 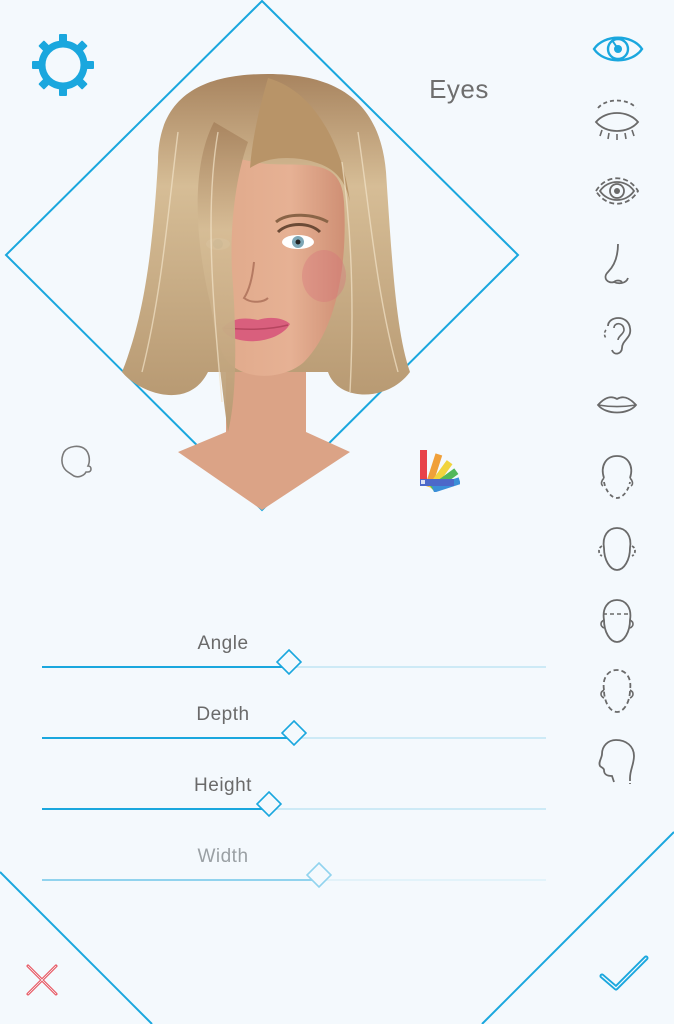 I want to click on section-title: Eyes, so click(x=459, y=89).